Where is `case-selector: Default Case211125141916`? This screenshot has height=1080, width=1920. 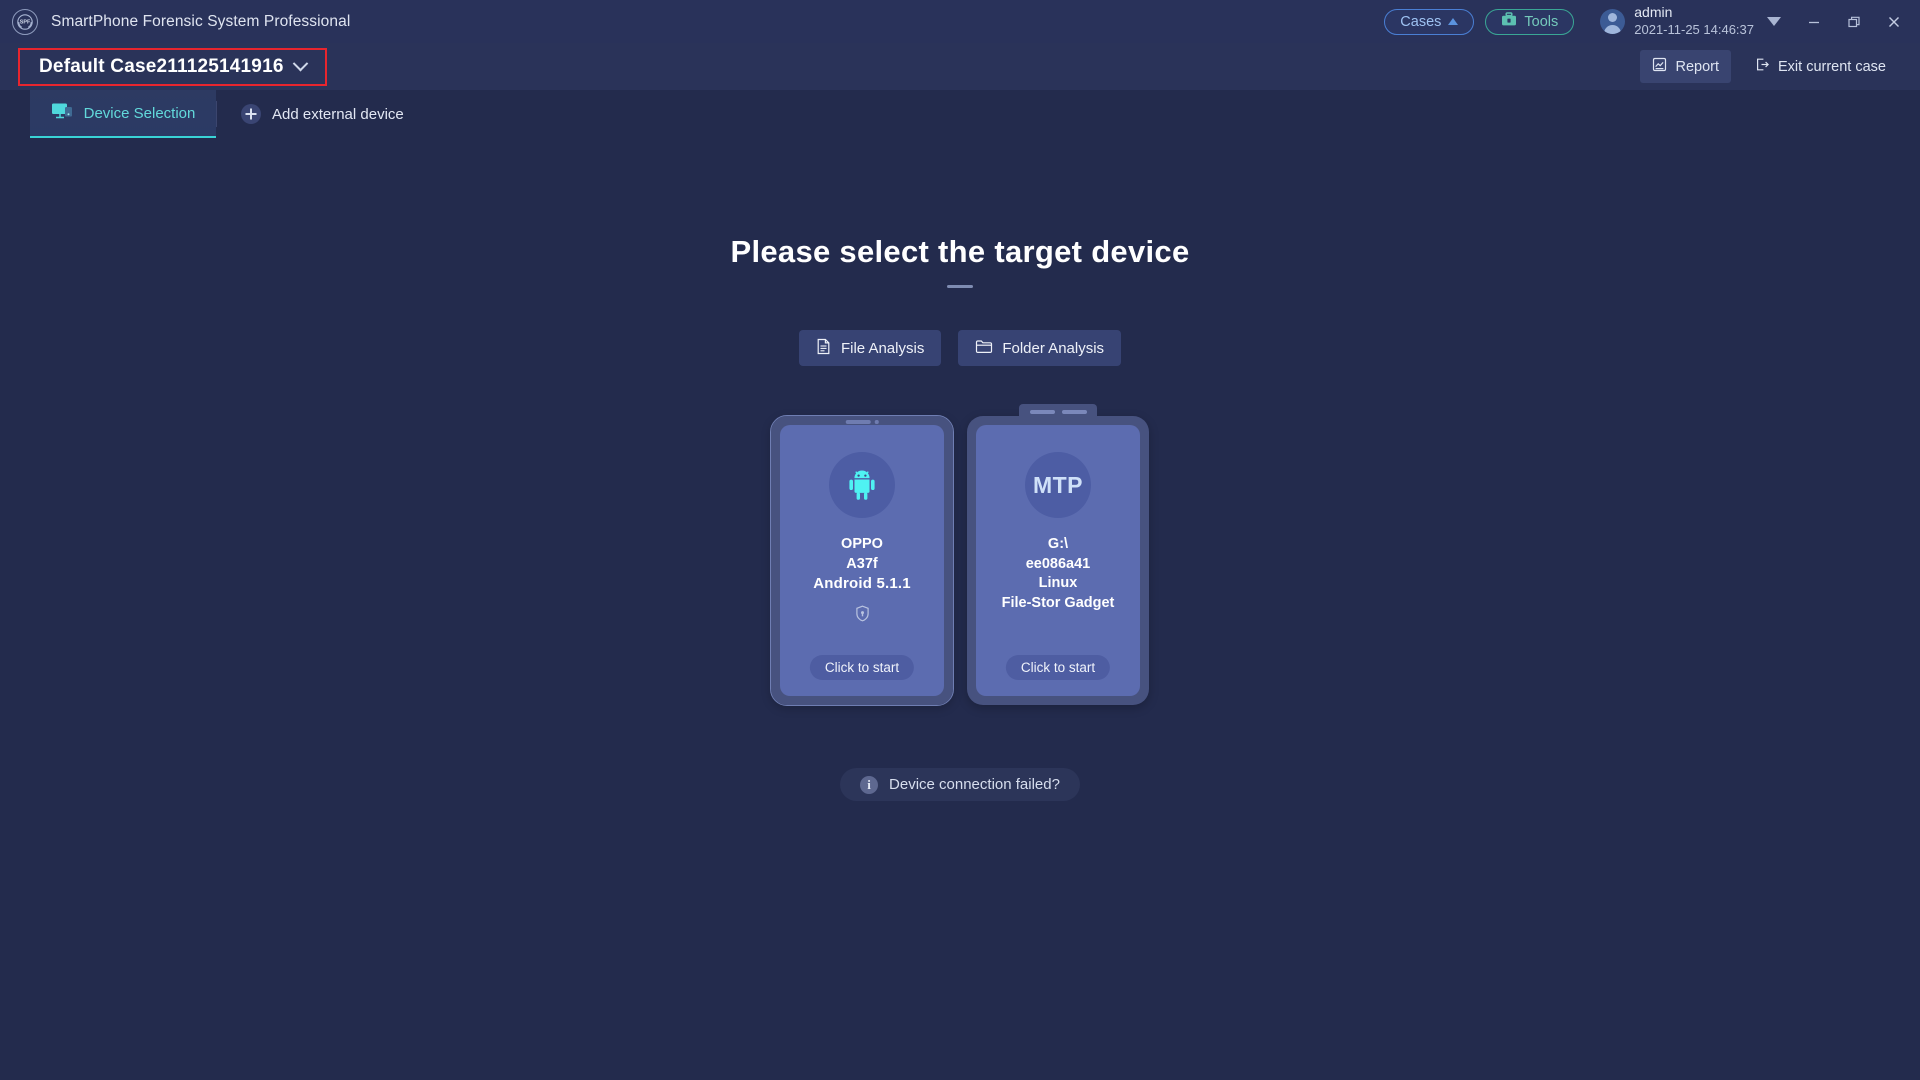 case-selector: Default Case211125141916 is located at coordinates (172, 66).